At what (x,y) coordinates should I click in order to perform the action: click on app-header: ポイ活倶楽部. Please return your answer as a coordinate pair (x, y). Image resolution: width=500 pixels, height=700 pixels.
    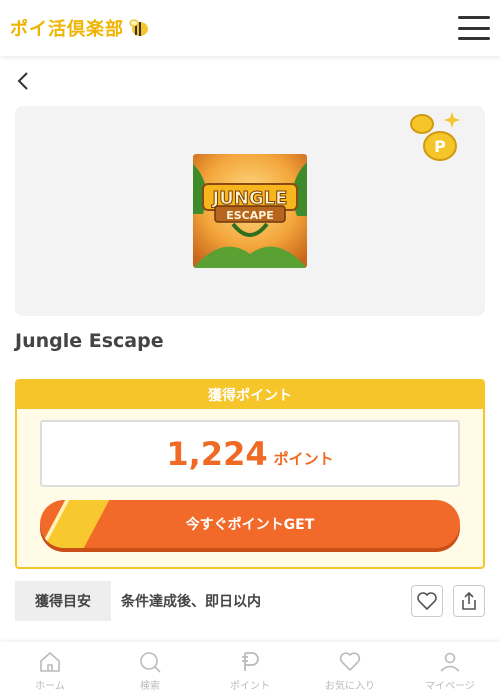
    Looking at the image, I should click on (250, 28).